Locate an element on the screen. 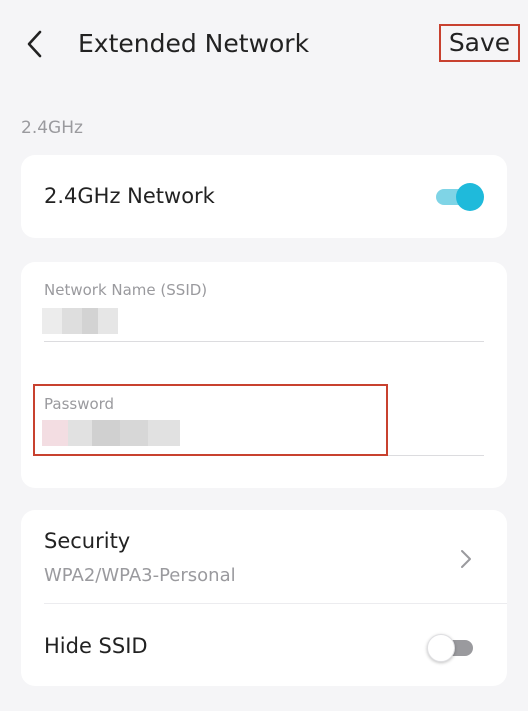  network-toggle-switch is located at coordinates (460, 197).